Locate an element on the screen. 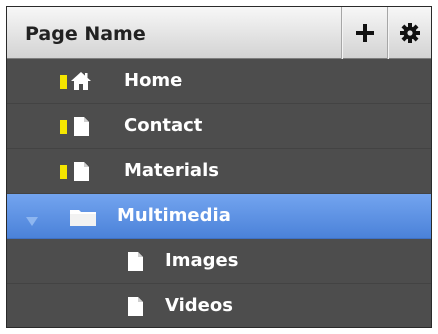 Image resolution: width=438 pixels, height=334 pixels. gear-icon is located at coordinates (410, 33).